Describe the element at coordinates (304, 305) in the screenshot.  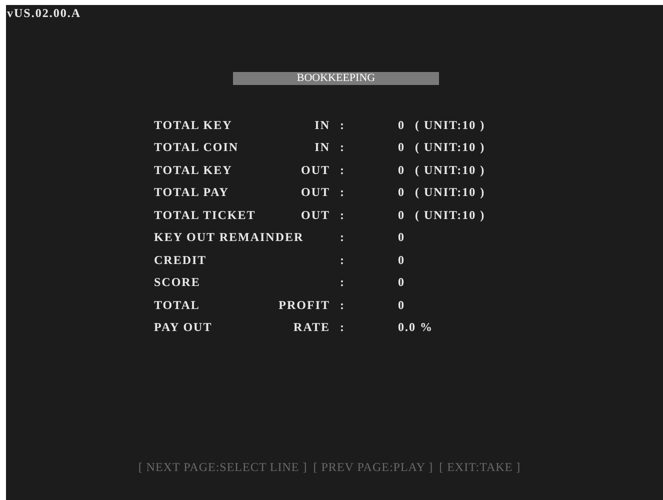
I see `row-label-suffix: PROFIT` at that location.